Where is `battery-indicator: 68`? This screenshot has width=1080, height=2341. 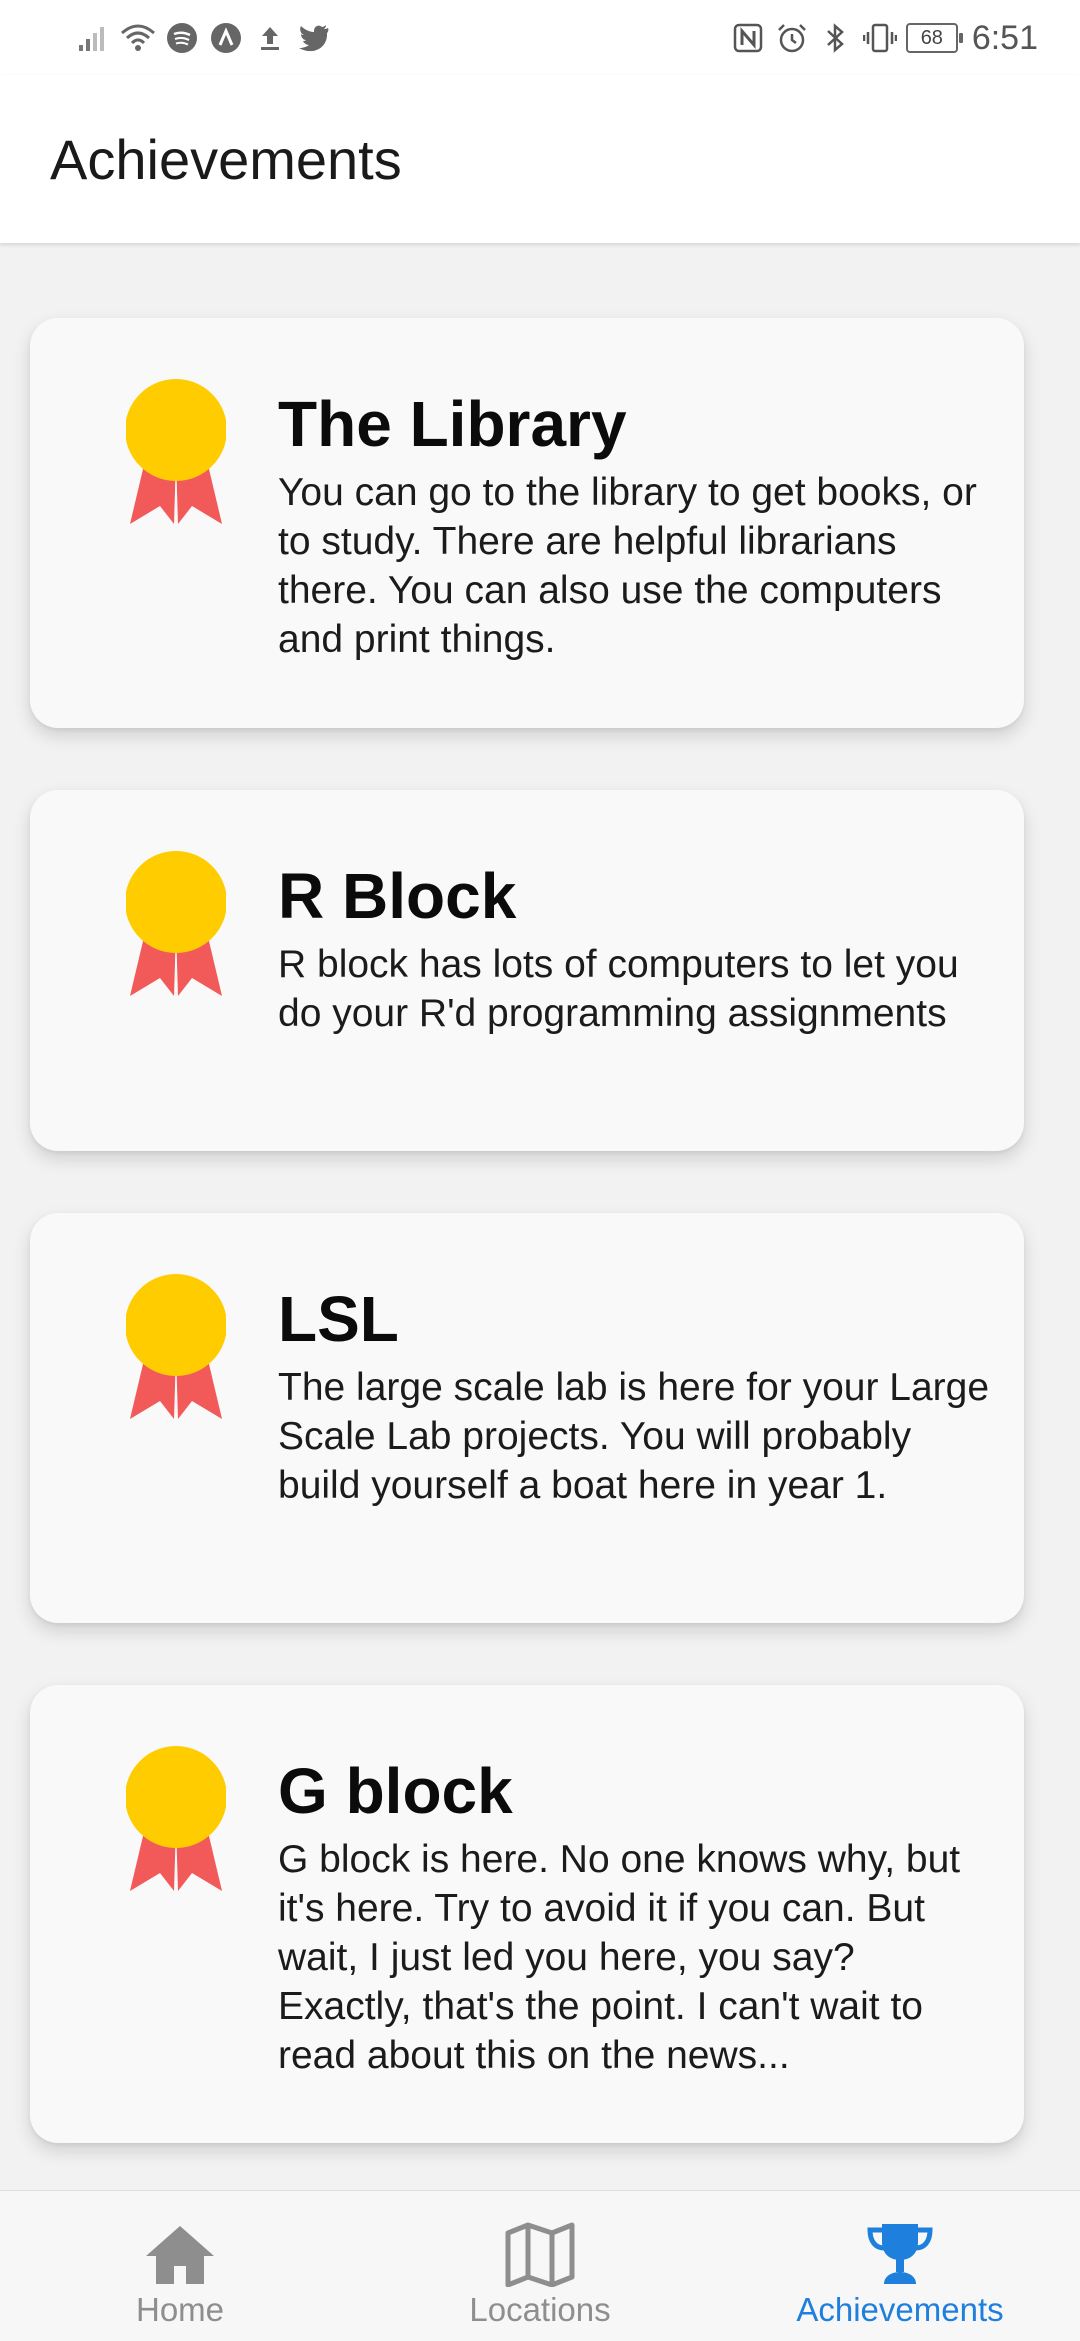
battery-indicator: 68 is located at coordinates (934, 38).